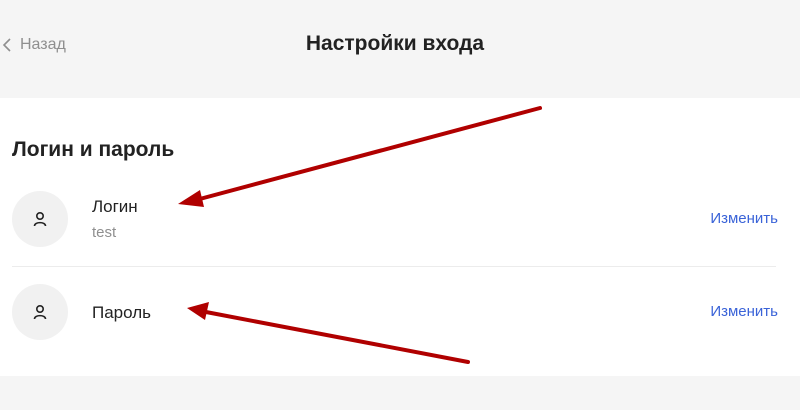 This screenshot has width=800, height=410. What do you see at coordinates (744, 311) in the screenshot?
I see `change-password-link: Изменить` at bounding box center [744, 311].